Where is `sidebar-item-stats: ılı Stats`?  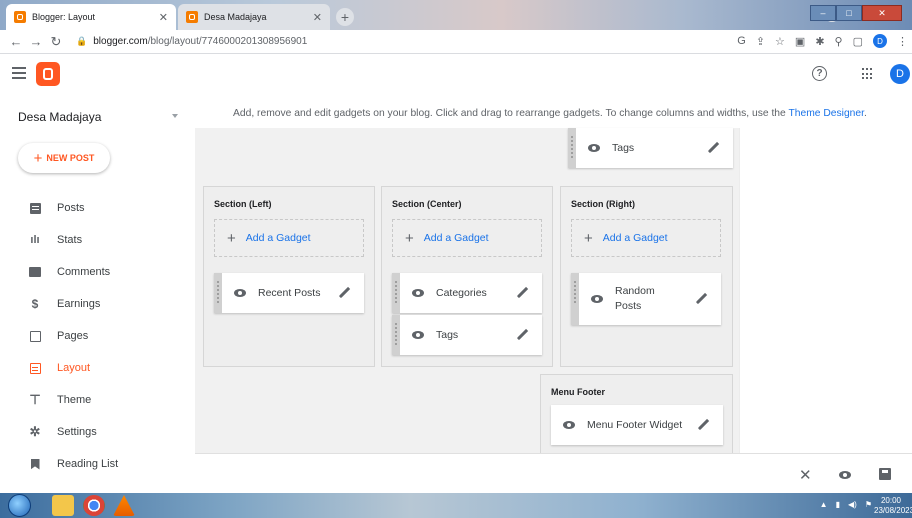
sidebar-item-stats: ılı Stats is located at coordinates (97, 240).